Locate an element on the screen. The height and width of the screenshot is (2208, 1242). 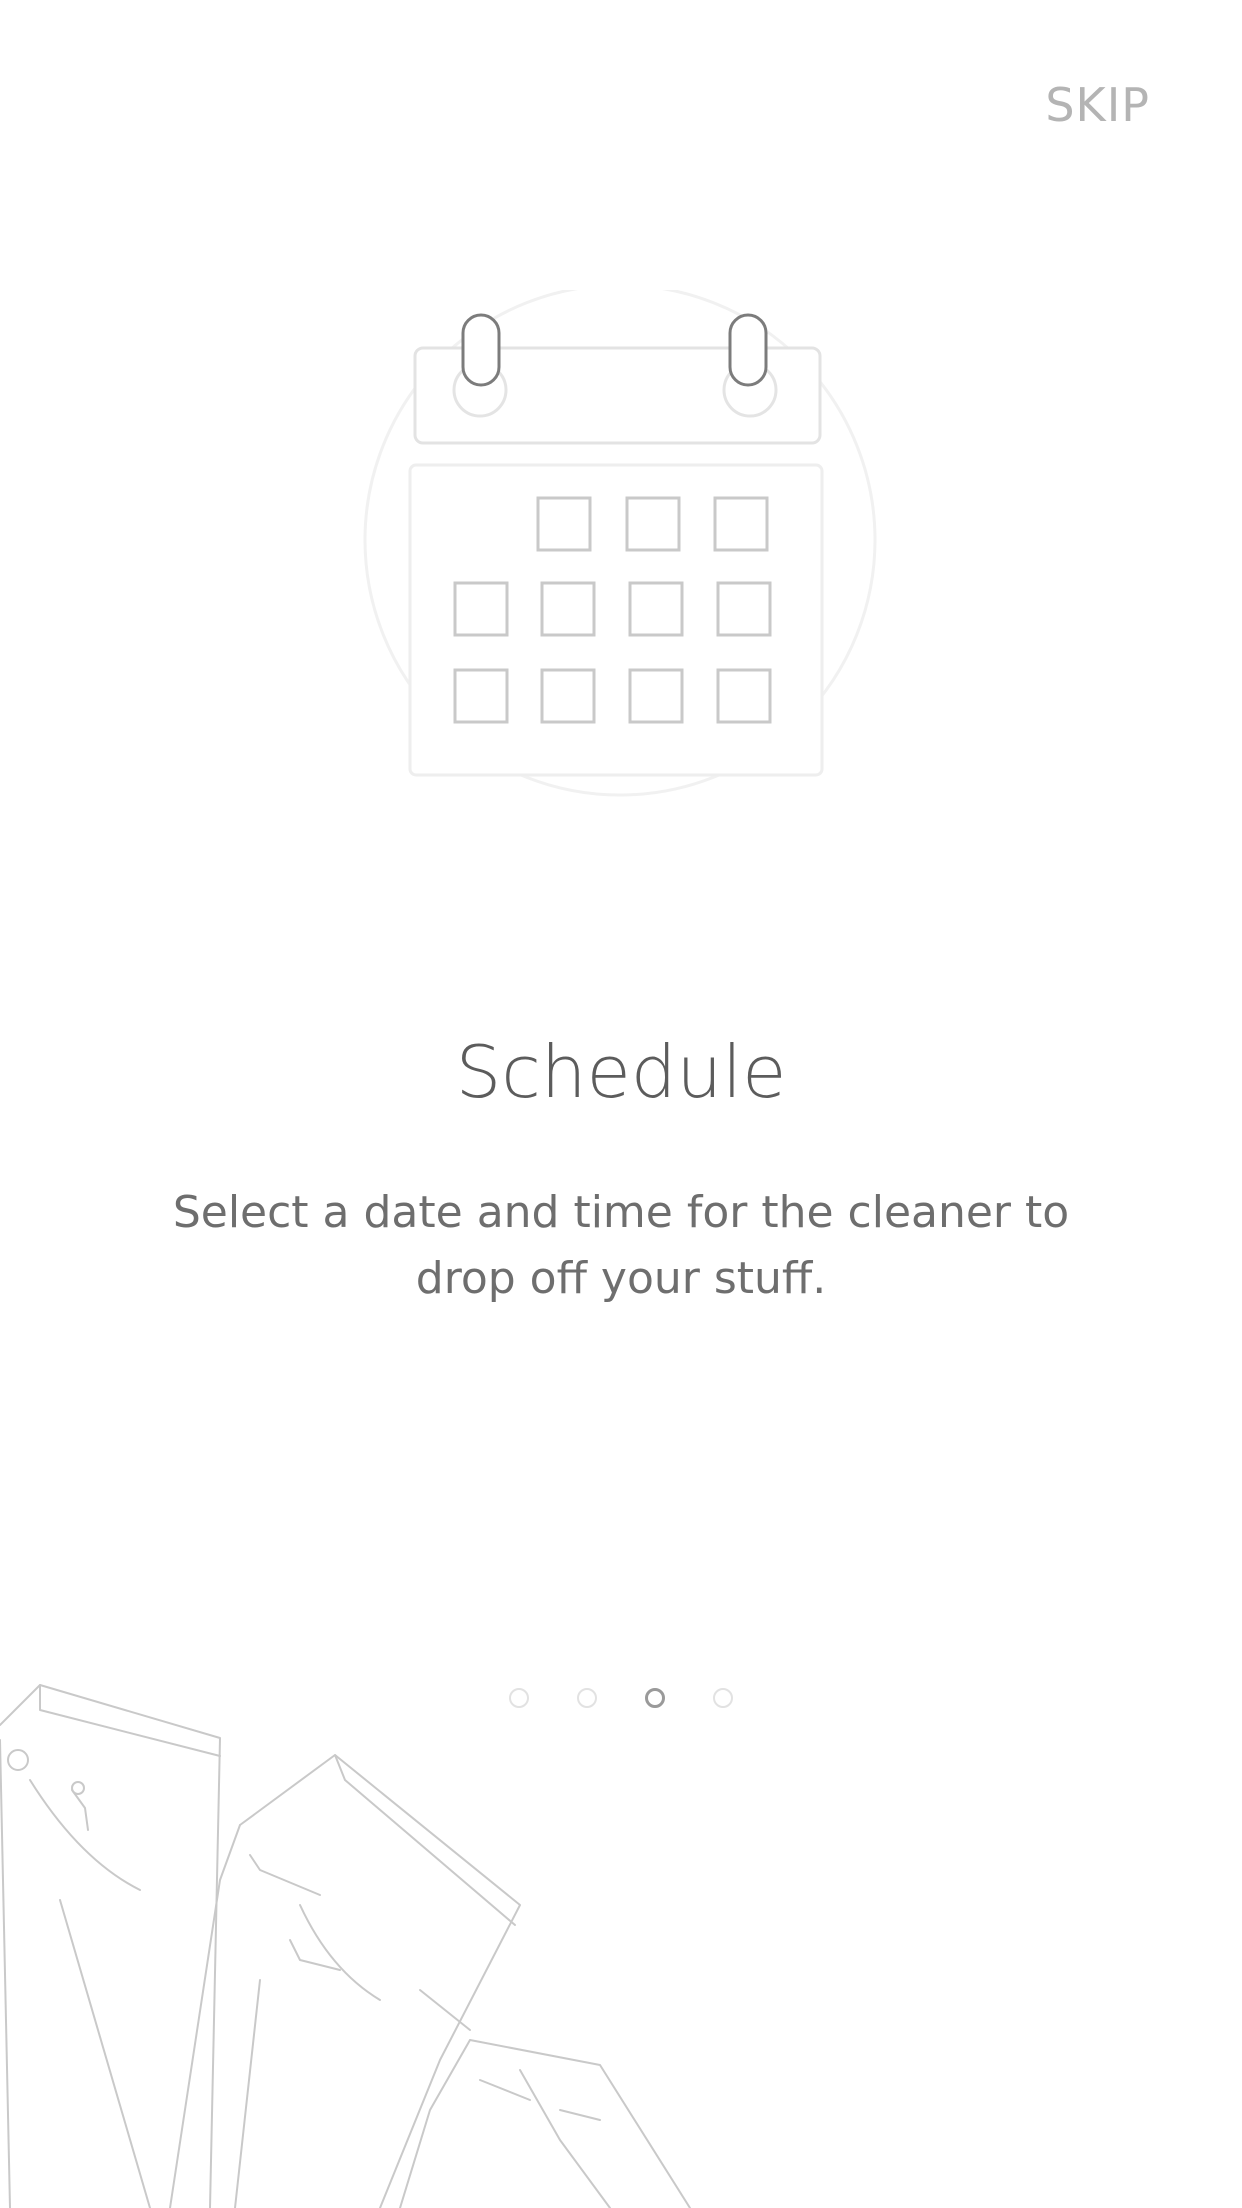
skip-button: SKIP is located at coordinates (1097, 105).